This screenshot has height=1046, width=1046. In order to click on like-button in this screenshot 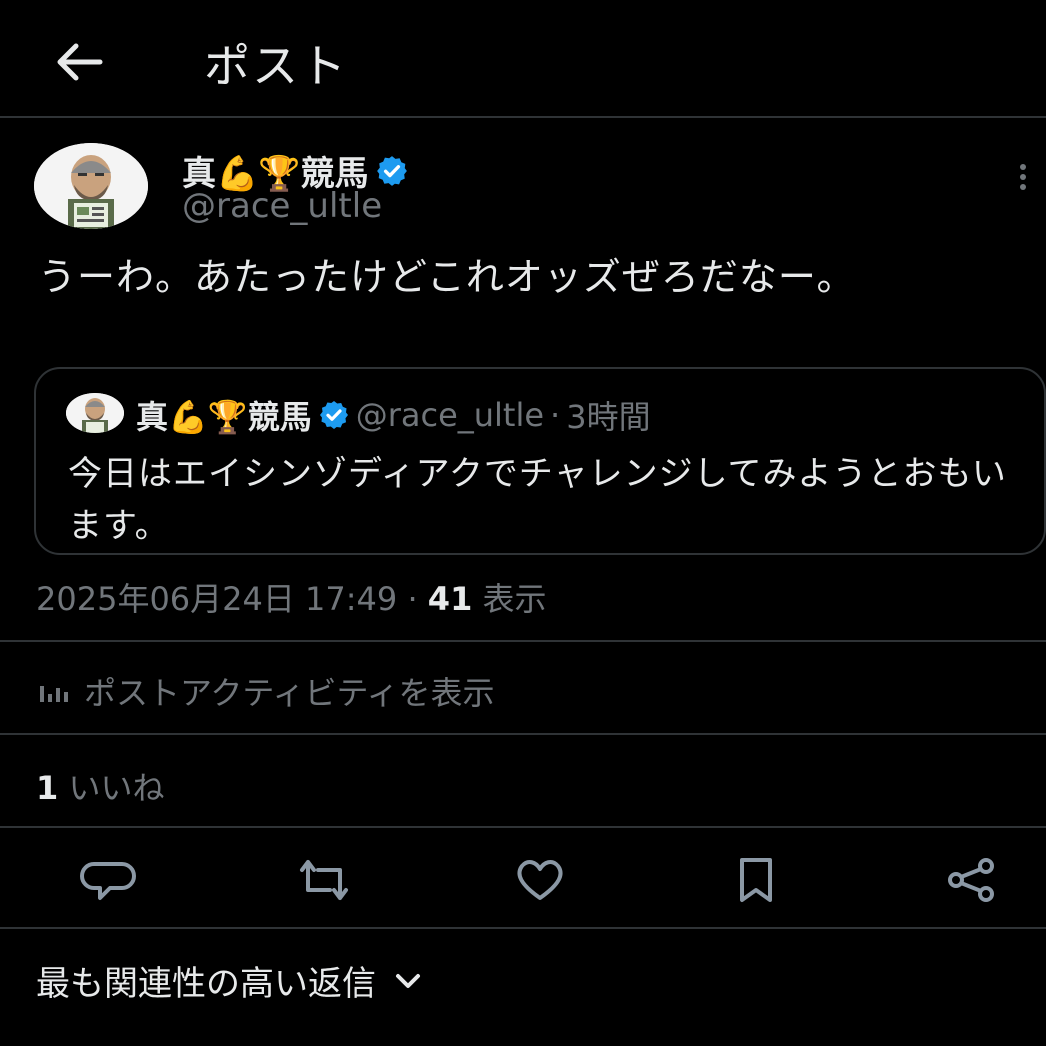, I will do `click(540, 880)`.